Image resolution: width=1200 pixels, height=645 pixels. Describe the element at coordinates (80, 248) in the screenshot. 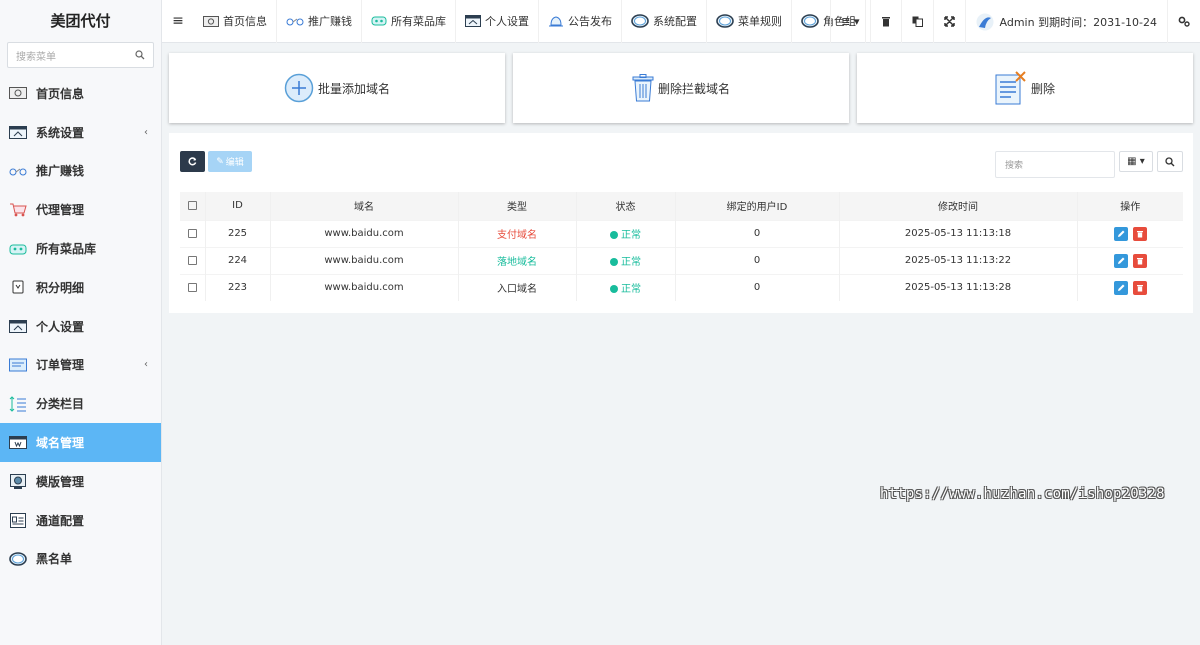

I see `sidebar-item-dishes: 所有菜品库` at that location.